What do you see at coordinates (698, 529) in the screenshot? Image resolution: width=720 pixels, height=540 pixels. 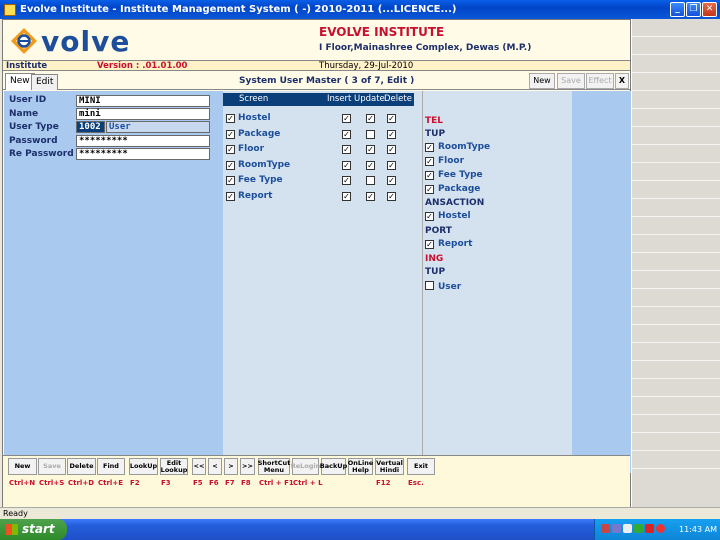 I see `clock: 11:43 AM` at bounding box center [698, 529].